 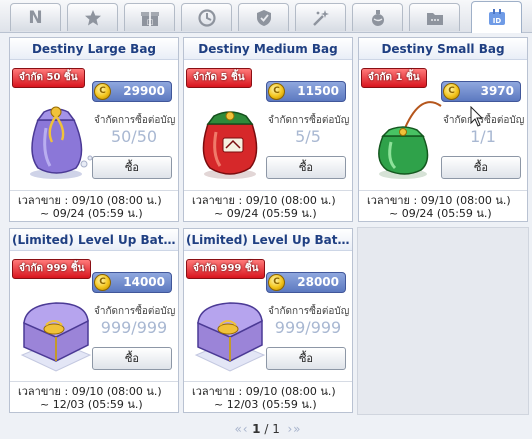 I want to click on tab-favorites, so click(x=92, y=17).